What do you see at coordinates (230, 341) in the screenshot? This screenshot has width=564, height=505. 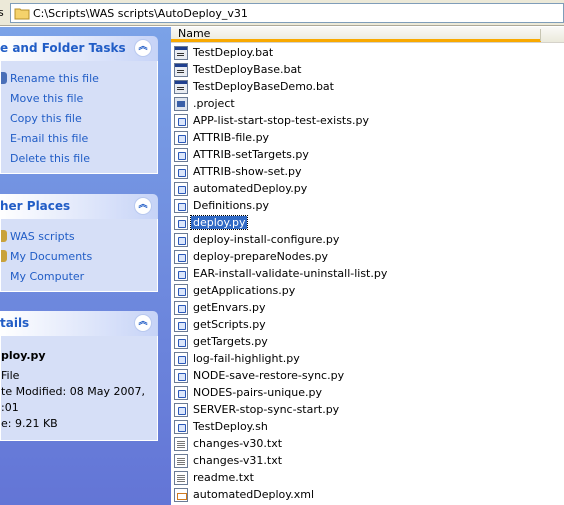 I see `file-name: getTargets.py` at bounding box center [230, 341].